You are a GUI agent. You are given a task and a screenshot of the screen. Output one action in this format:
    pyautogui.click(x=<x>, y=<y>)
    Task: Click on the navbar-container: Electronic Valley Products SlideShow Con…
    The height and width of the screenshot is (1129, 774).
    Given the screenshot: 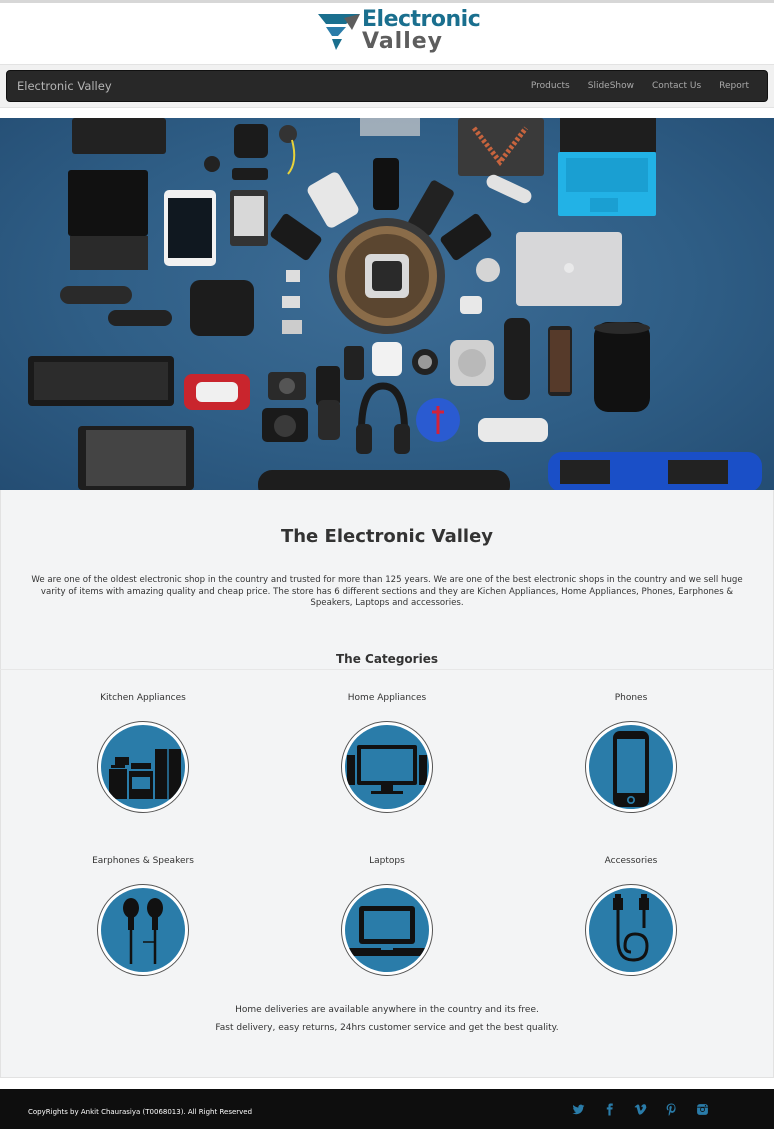 What is the action you would take?
    pyautogui.click(x=387, y=86)
    